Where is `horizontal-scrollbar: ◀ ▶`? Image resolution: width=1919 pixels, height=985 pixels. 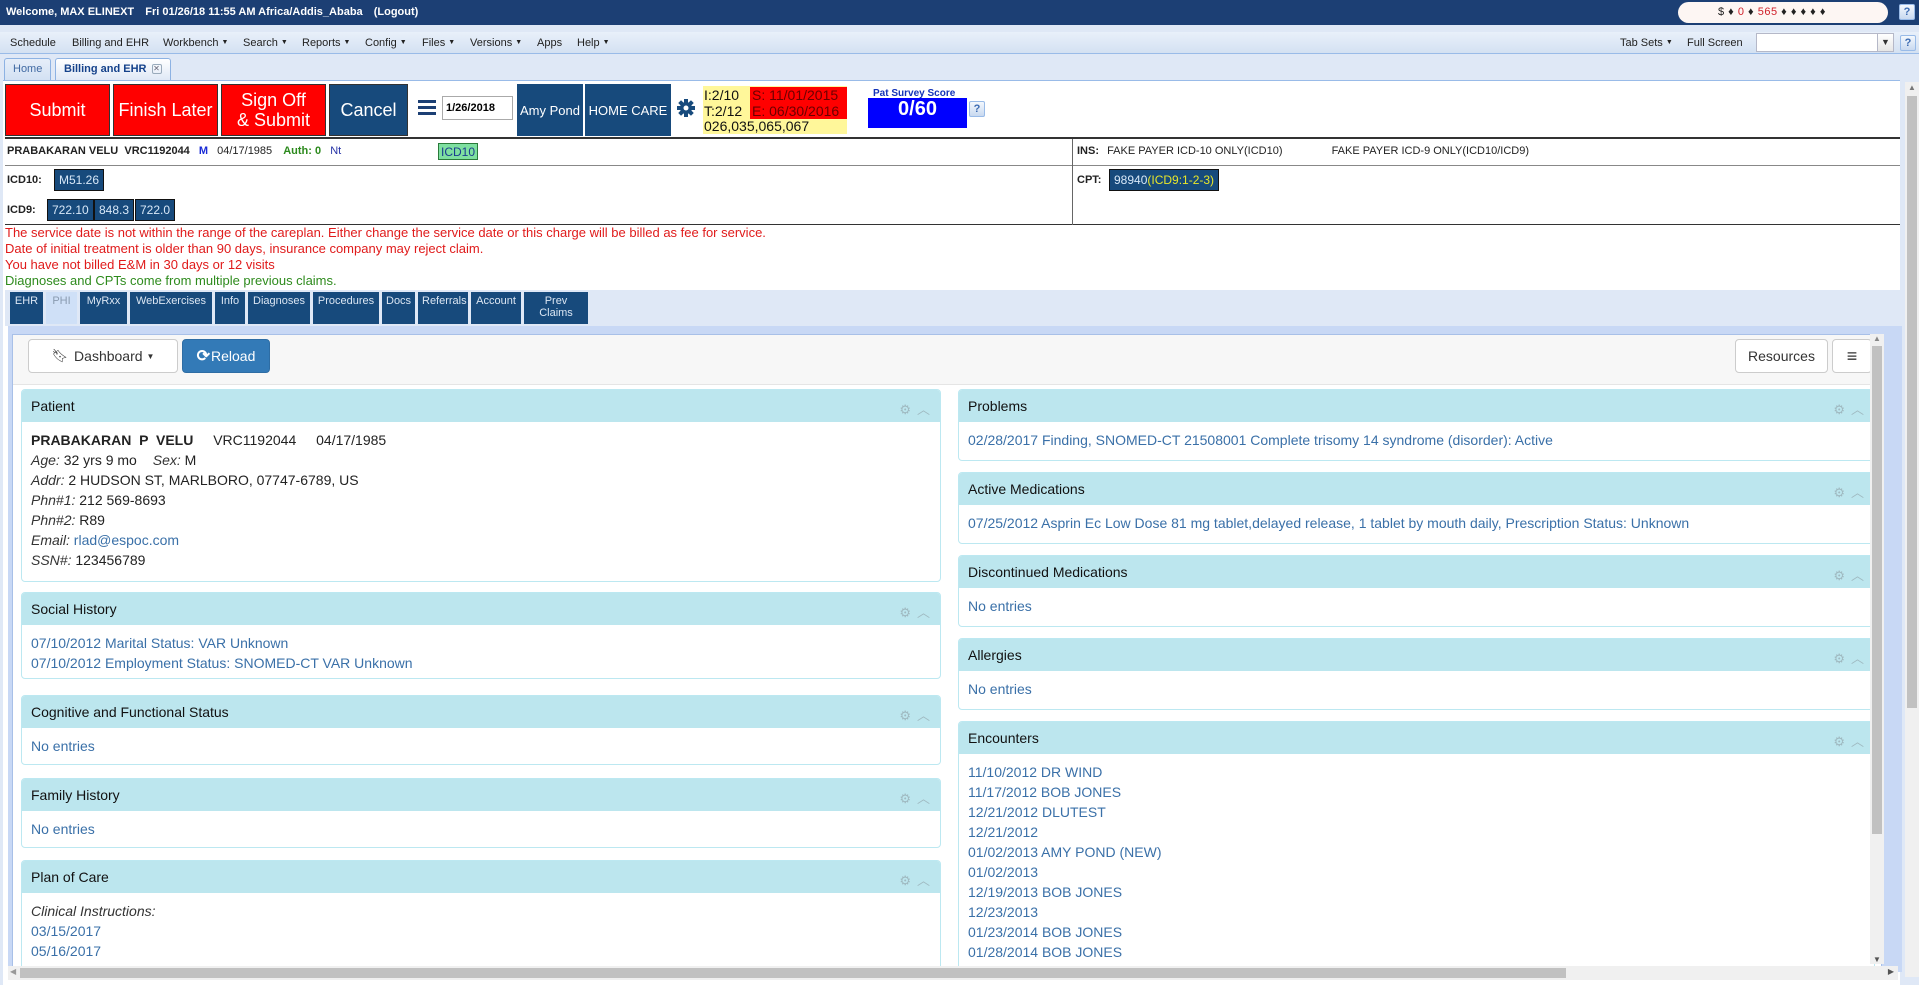 horizontal-scrollbar: ◀ ▶ is located at coordinates (953, 973).